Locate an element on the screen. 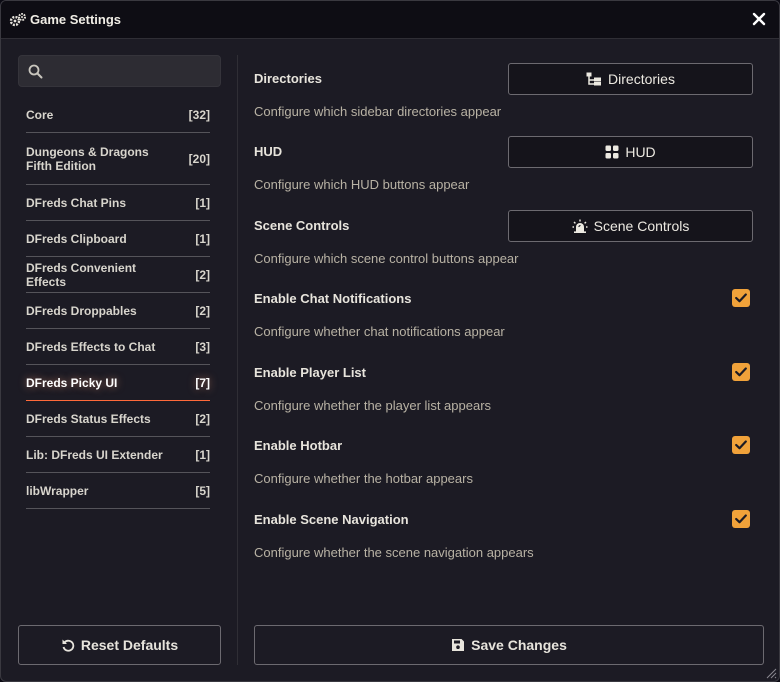 This screenshot has height=682, width=780. setting-name: Directories is located at coordinates (288, 78).